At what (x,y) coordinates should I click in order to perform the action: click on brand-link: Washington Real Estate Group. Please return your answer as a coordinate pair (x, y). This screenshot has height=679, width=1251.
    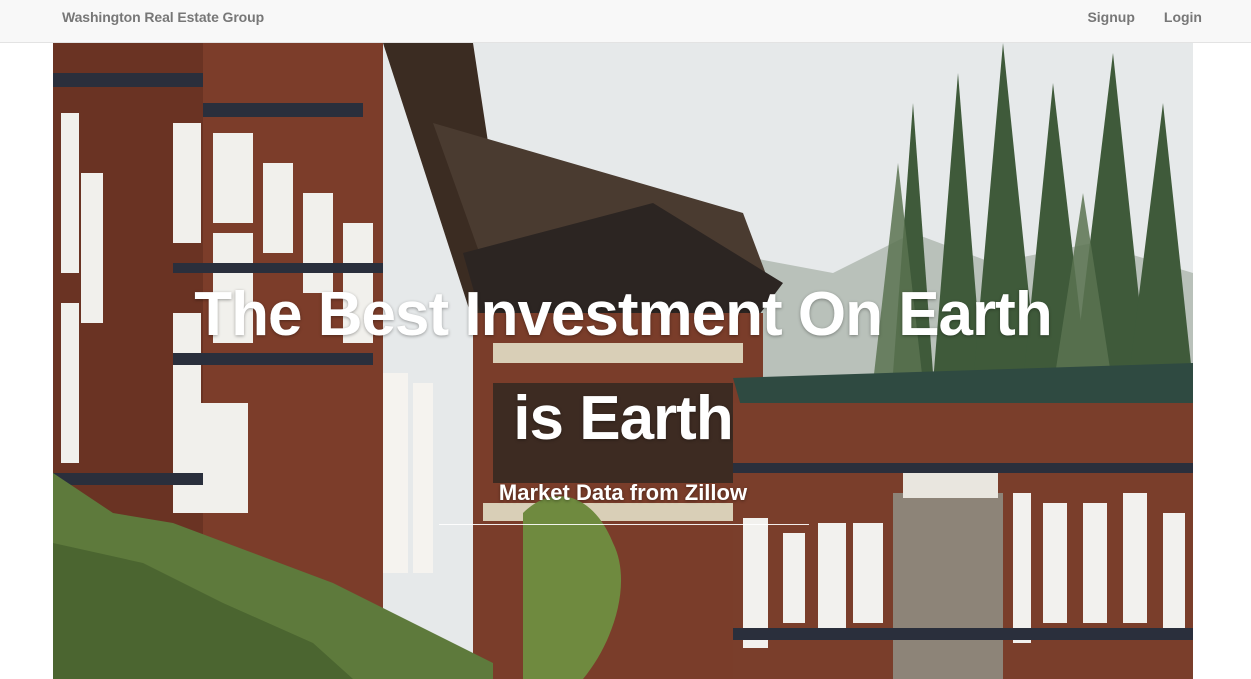
    Looking at the image, I should click on (163, 17).